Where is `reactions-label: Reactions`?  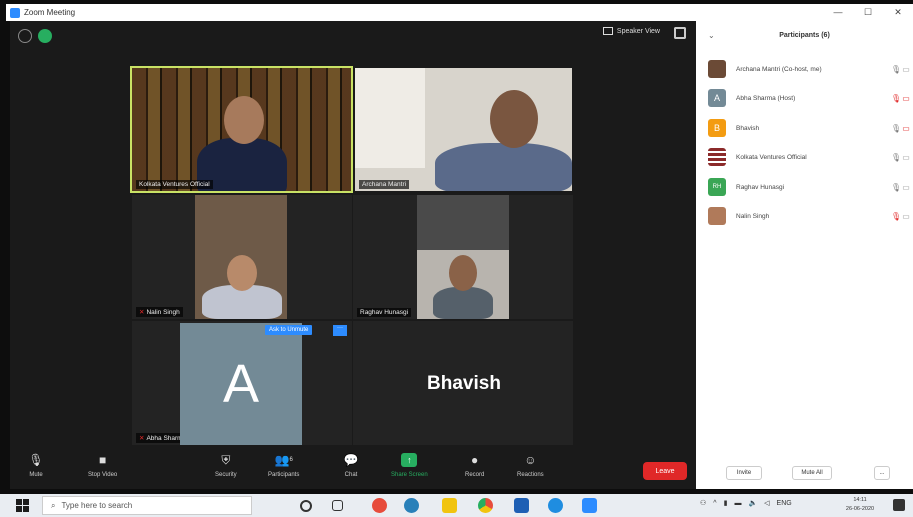
reactions-label: Reactions is located at coordinates (530, 475).